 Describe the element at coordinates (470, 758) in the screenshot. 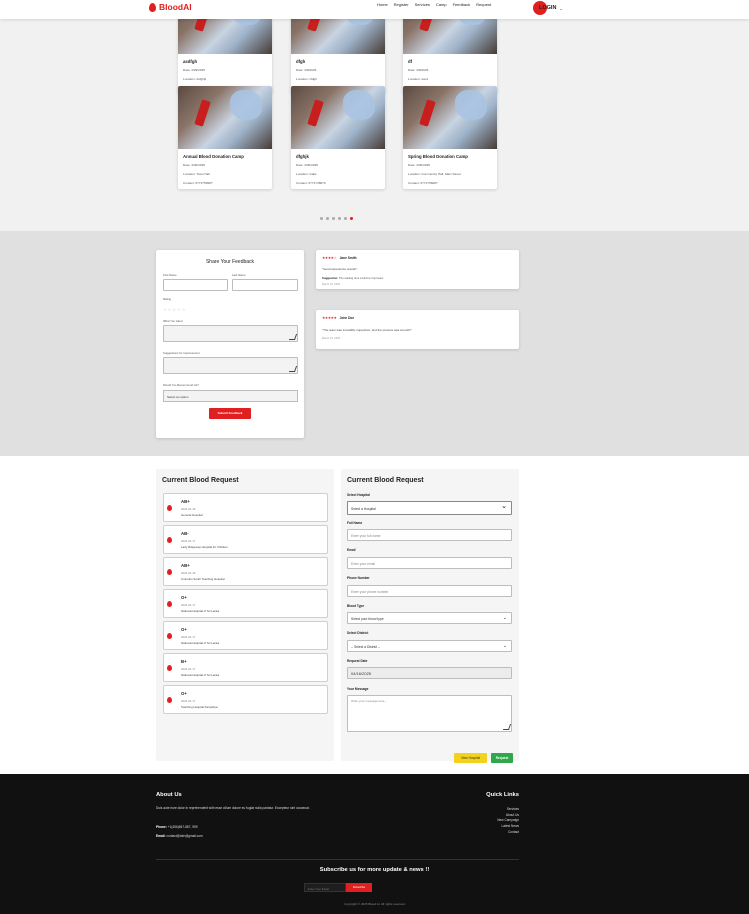

I see `view-hospital-button: View Hospital` at that location.